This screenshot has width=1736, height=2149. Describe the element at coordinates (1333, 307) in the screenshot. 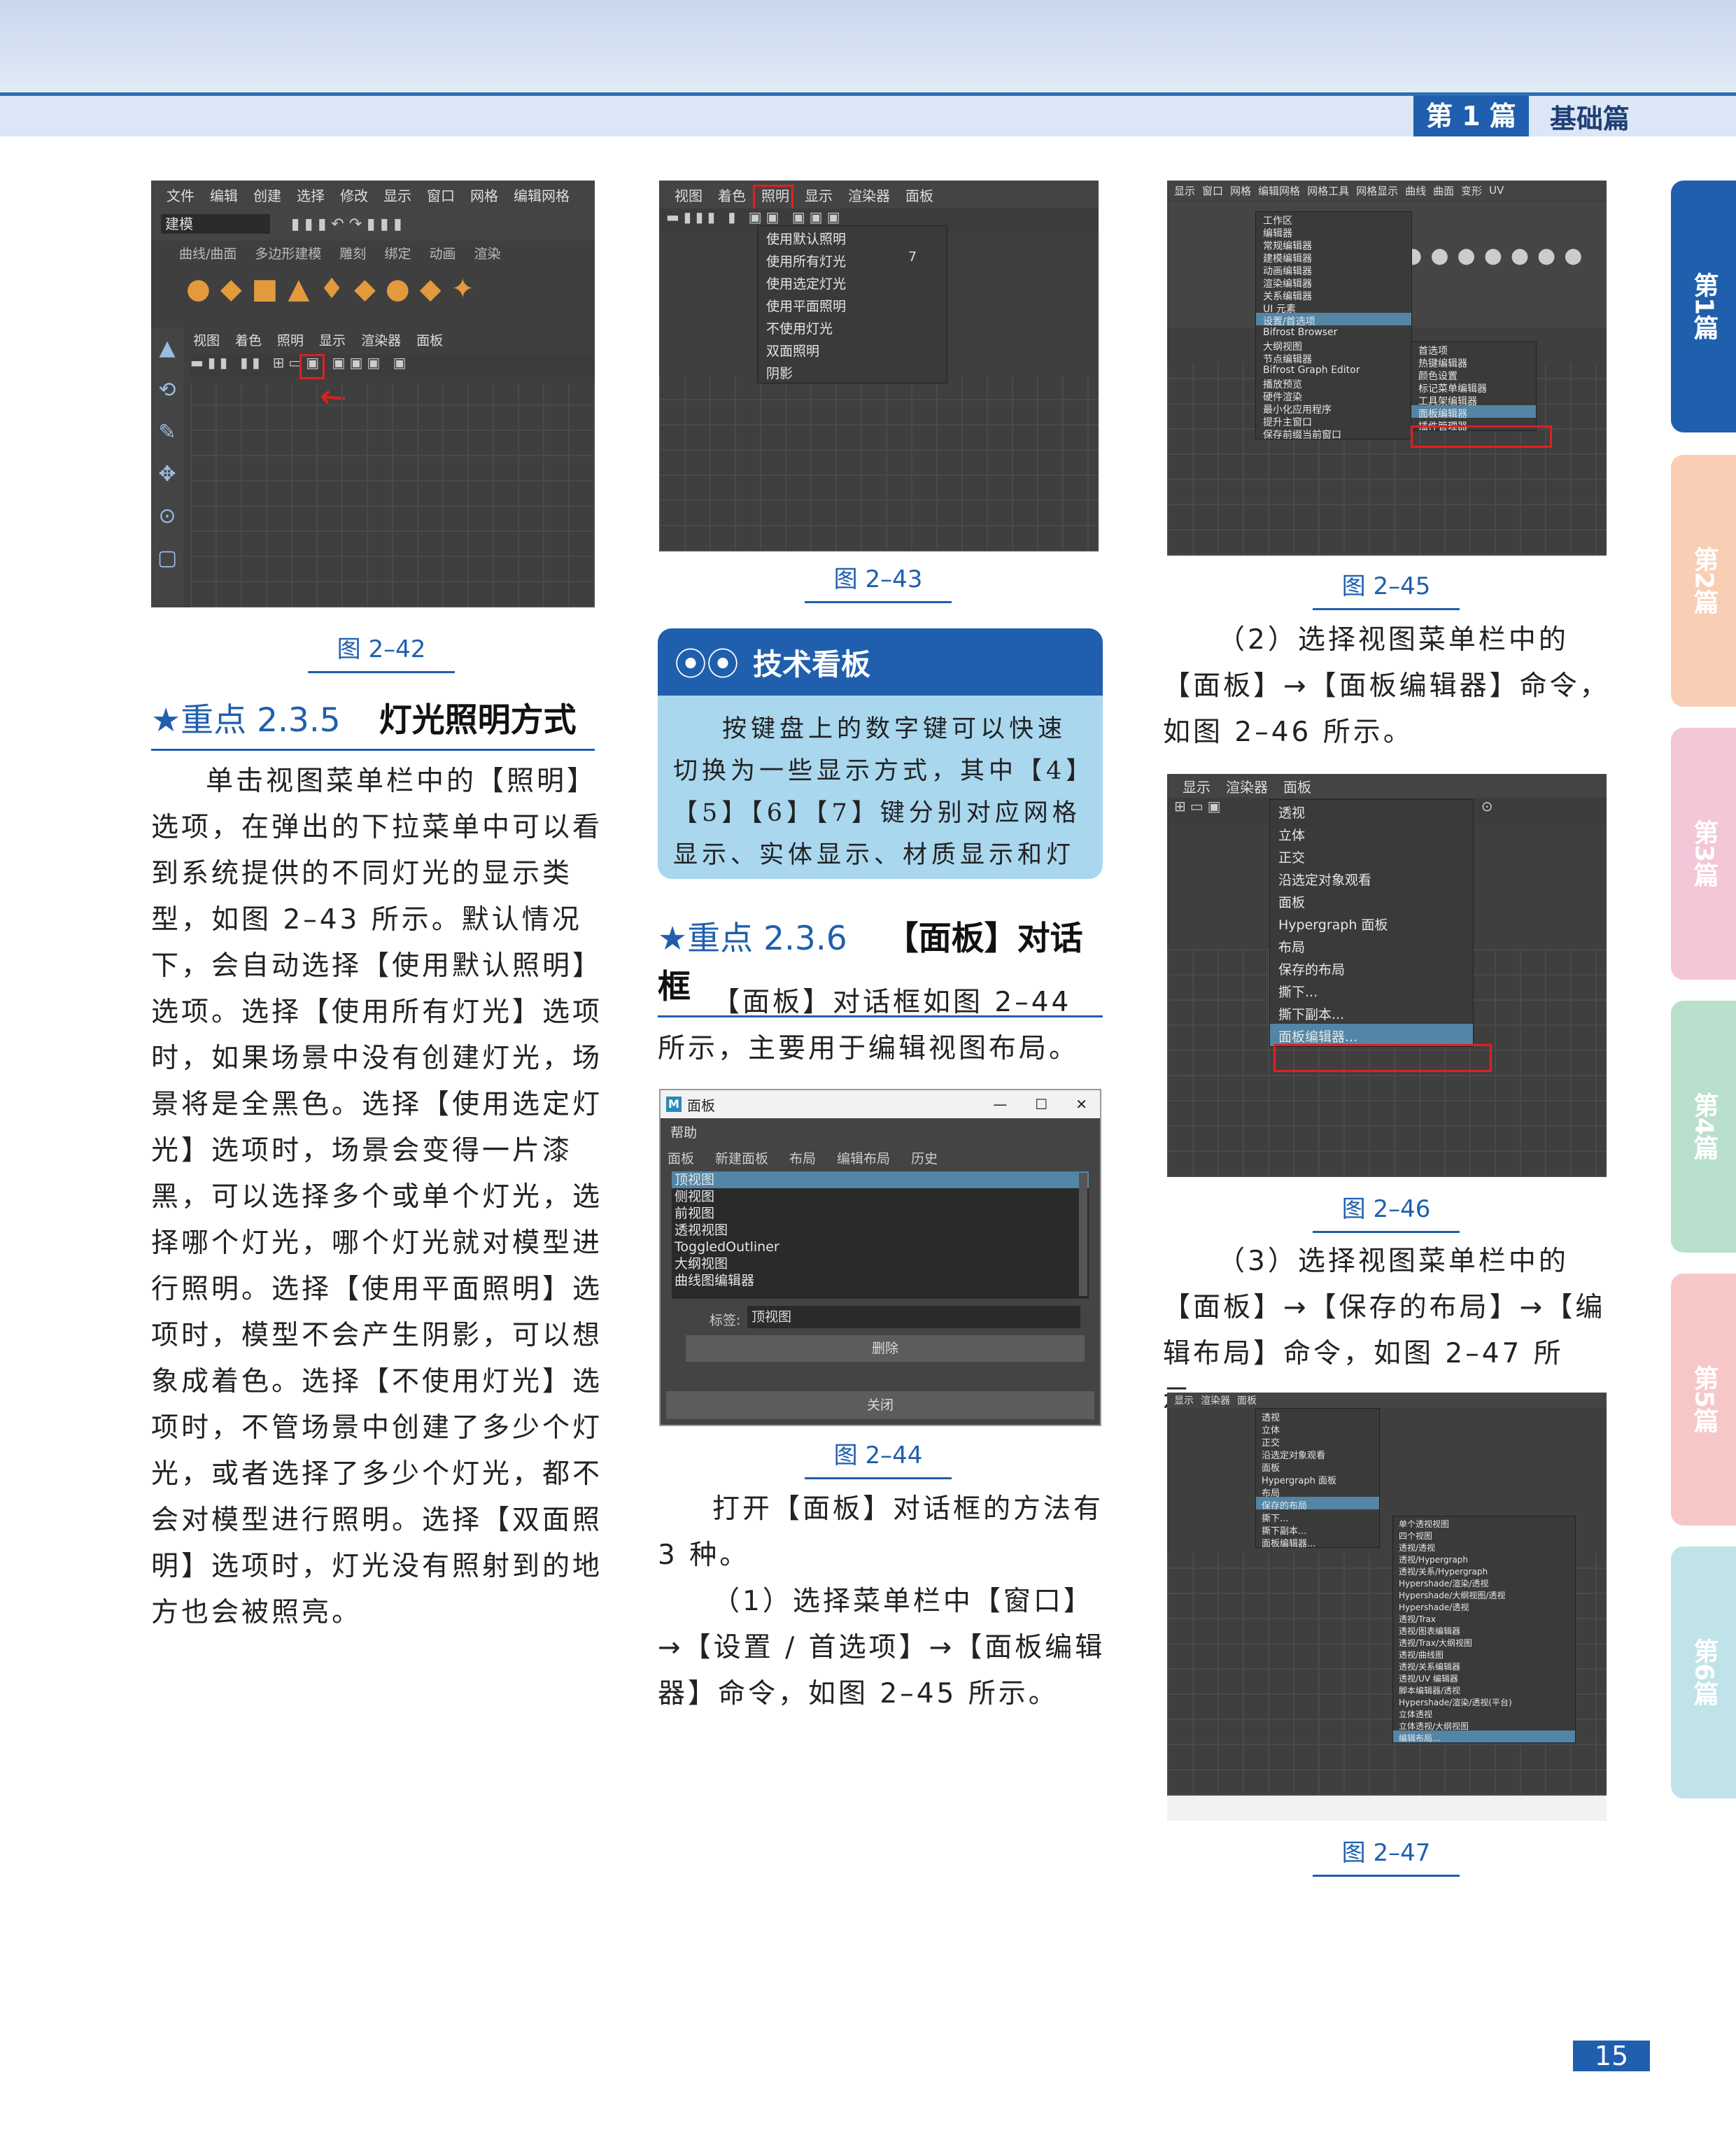

I see `menu-item: UI 元素` at that location.